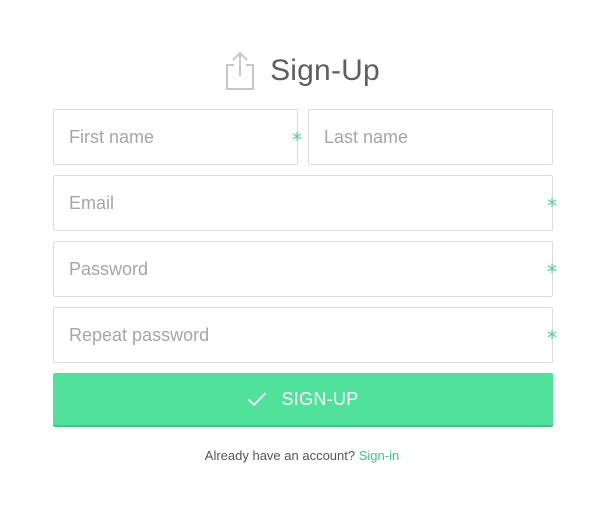  I want to click on email-field, so click(303, 203).